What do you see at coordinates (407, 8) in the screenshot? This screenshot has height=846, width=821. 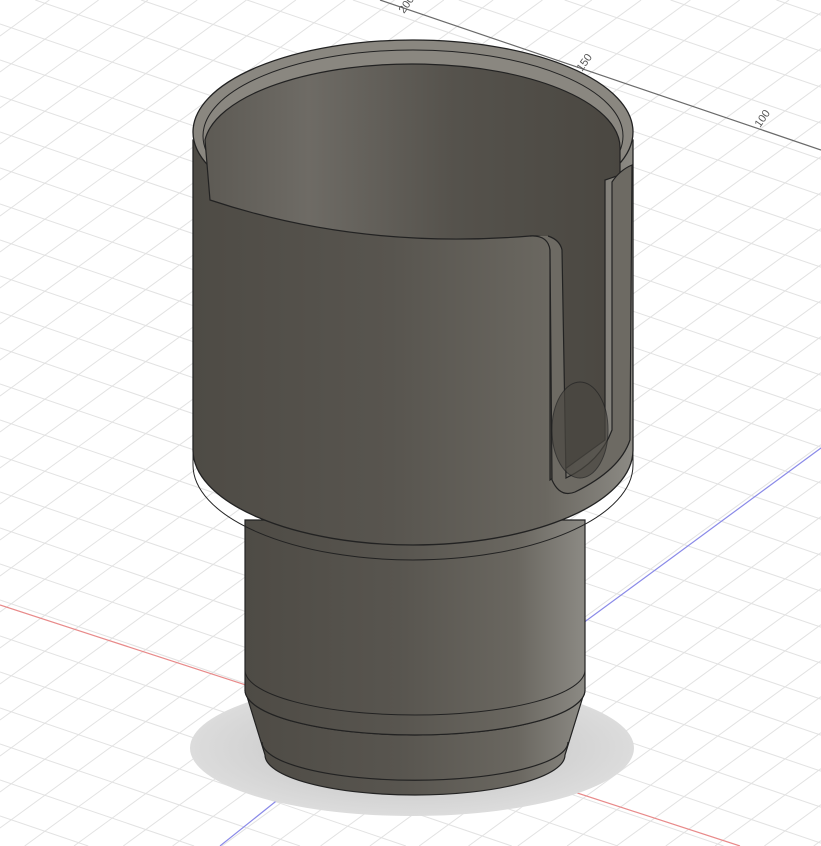 I see `tick-label-200: 200` at bounding box center [407, 8].